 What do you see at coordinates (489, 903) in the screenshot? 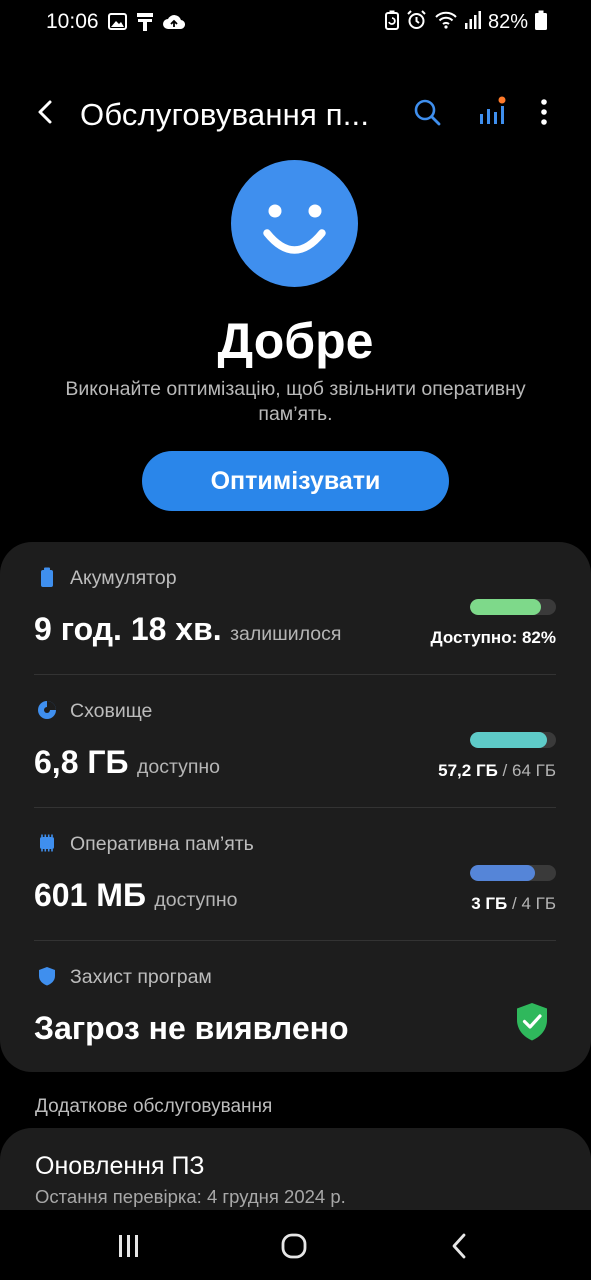
I see `memory-used: 3 ГБ` at bounding box center [489, 903].